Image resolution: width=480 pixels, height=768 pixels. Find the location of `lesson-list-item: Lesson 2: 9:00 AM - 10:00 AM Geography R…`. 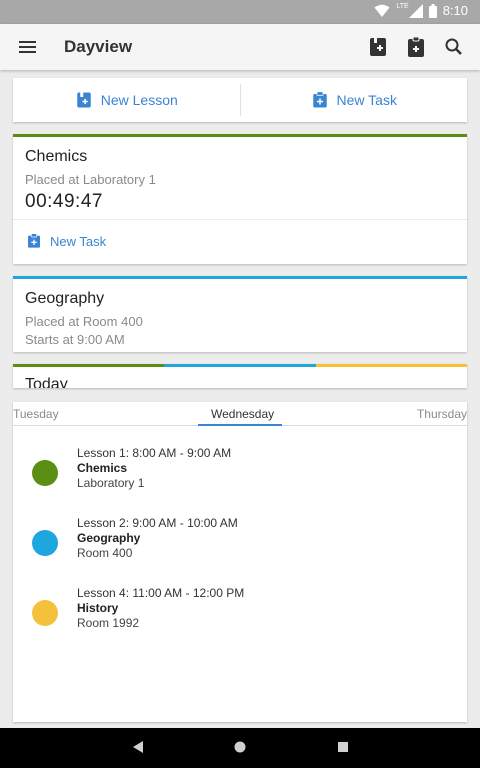

lesson-list-item: Lesson 2: 9:00 AM - 10:00 AM Geography R… is located at coordinates (240, 548).